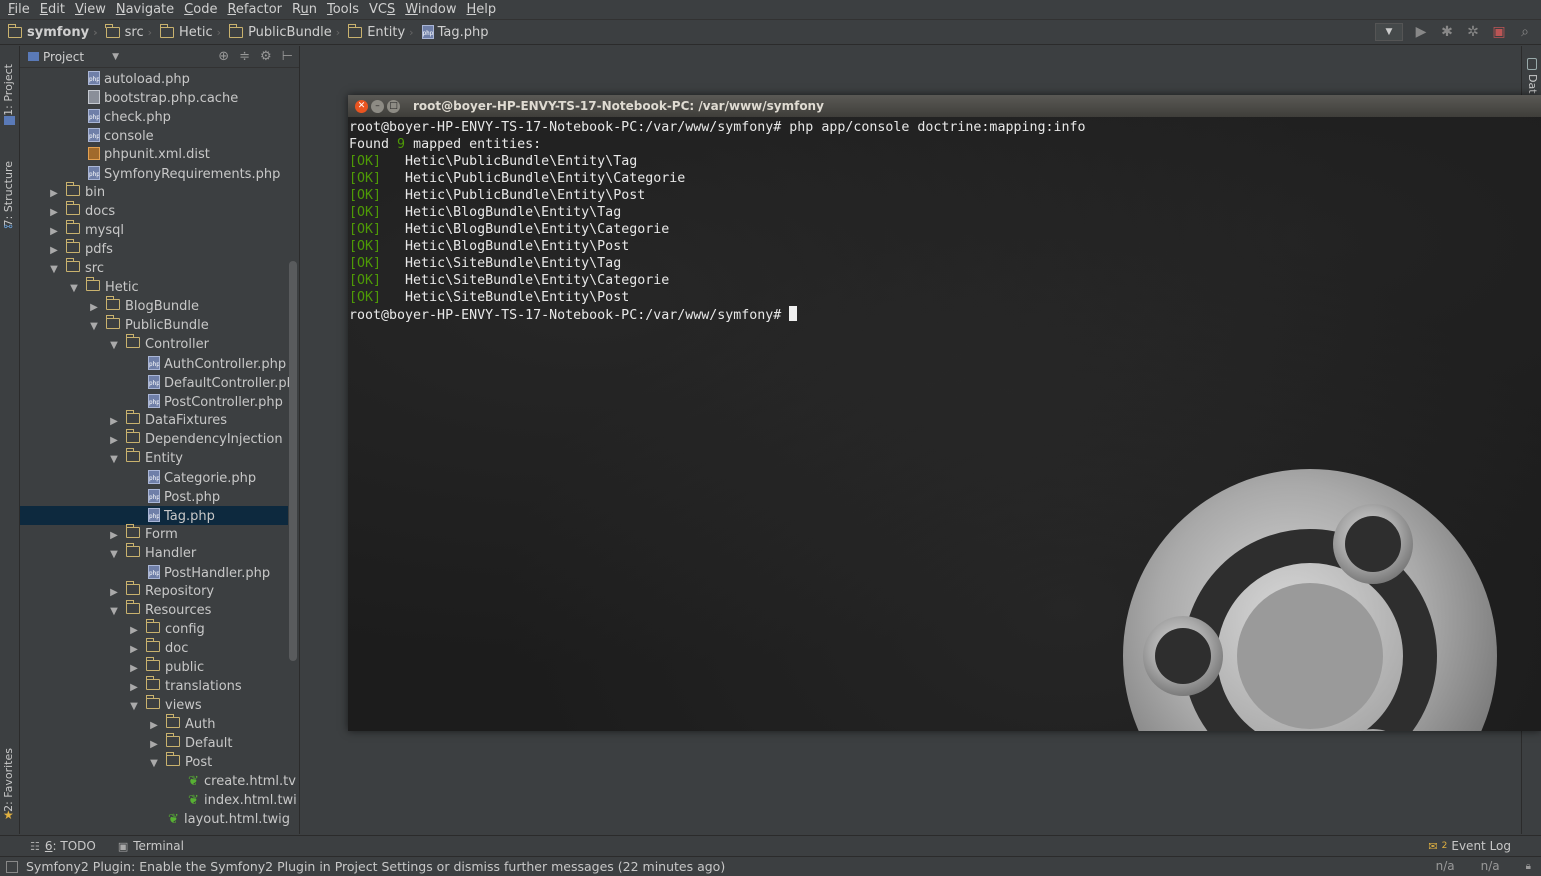  What do you see at coordinates (154, 306) in the screenshot?
I see `tree-item: ▶ BlogBundle` at bounding box center [154, 306].